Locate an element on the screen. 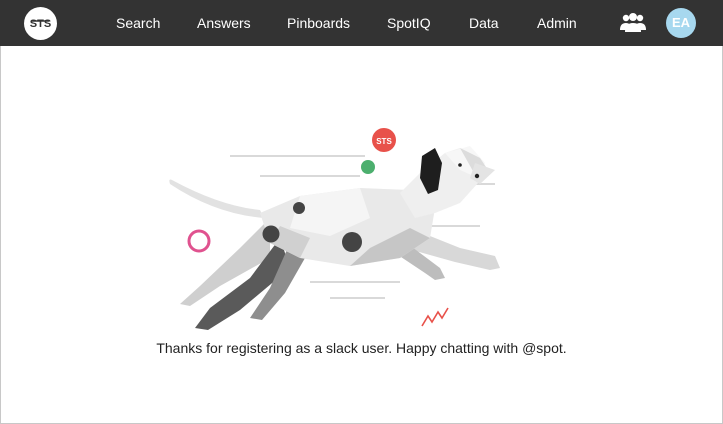  thoughtspot-logo-icon: STS is located at coordinates (40, 23).